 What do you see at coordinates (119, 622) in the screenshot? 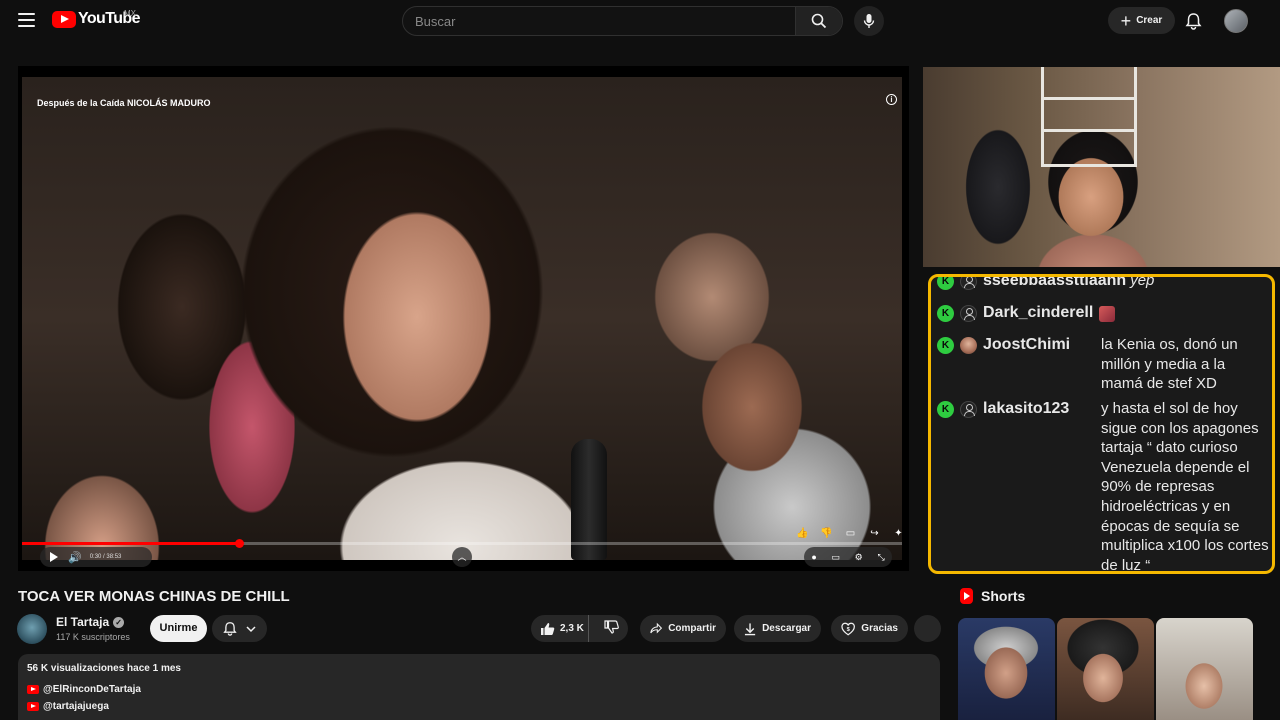
I see `verified-check-icon: ✓` at bounding box center [119, 622].